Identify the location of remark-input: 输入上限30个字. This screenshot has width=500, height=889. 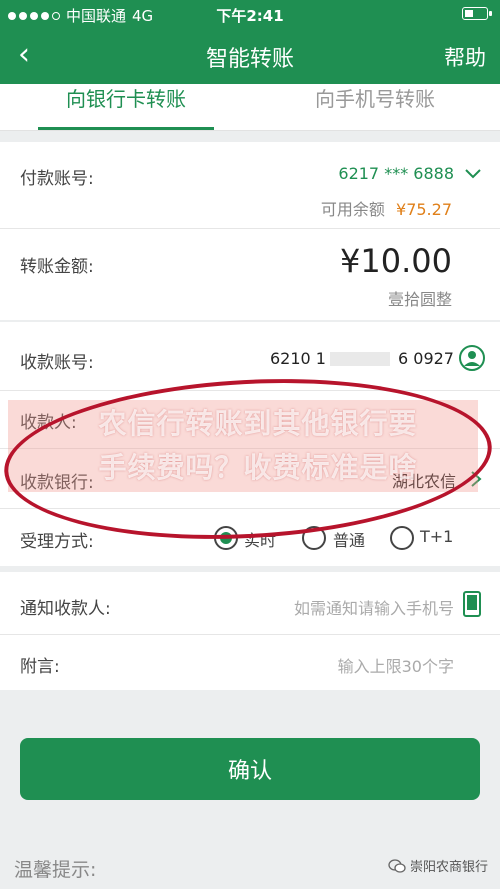
(396, 665).